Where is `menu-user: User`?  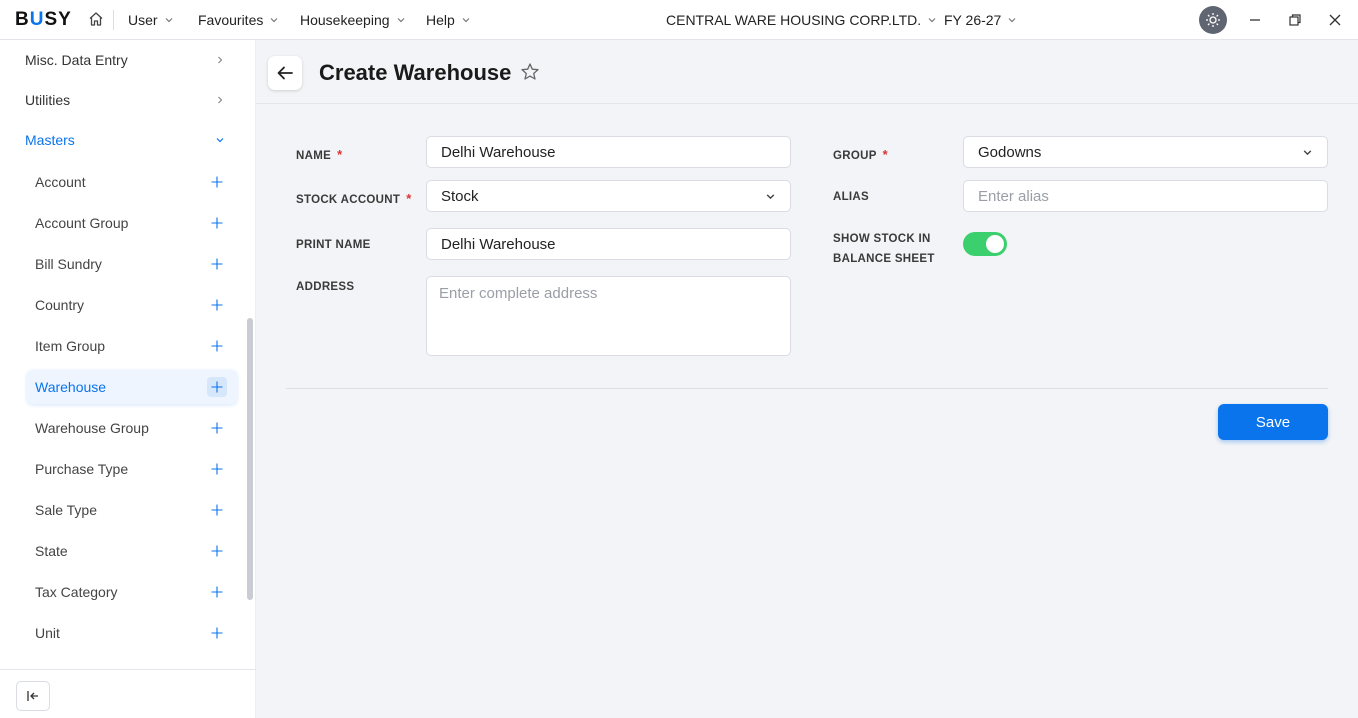 menu-user: User is located at coordinates (151, 20).